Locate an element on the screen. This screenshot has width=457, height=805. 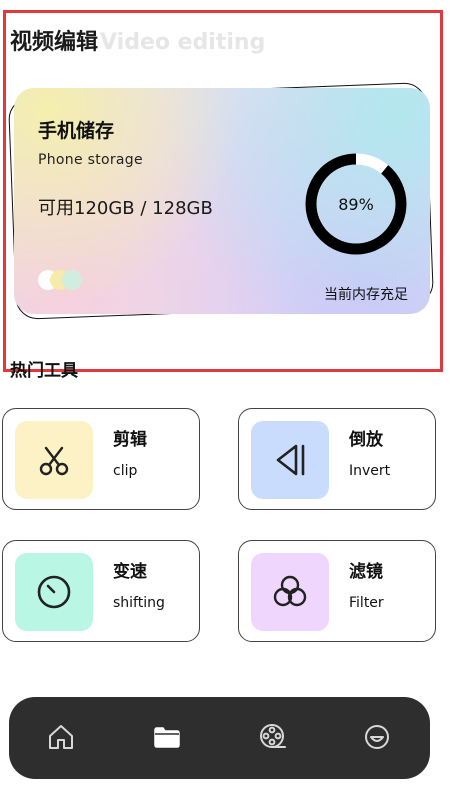
tool-sublabel: Filter is located at coordinates (366, 603).